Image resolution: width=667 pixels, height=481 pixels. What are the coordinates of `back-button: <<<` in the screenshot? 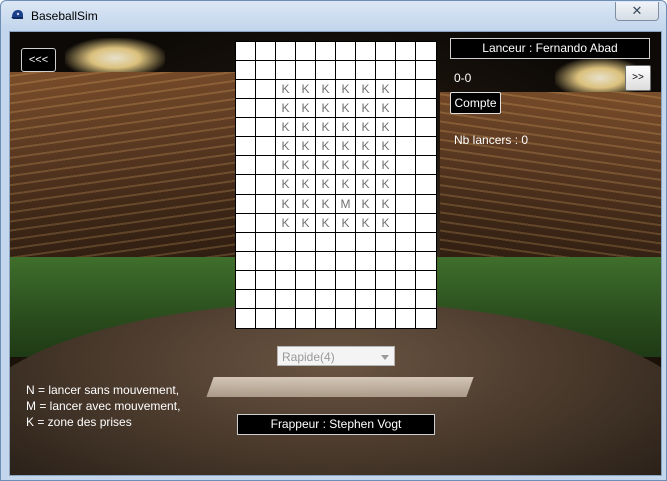 It's located at (38, 60).